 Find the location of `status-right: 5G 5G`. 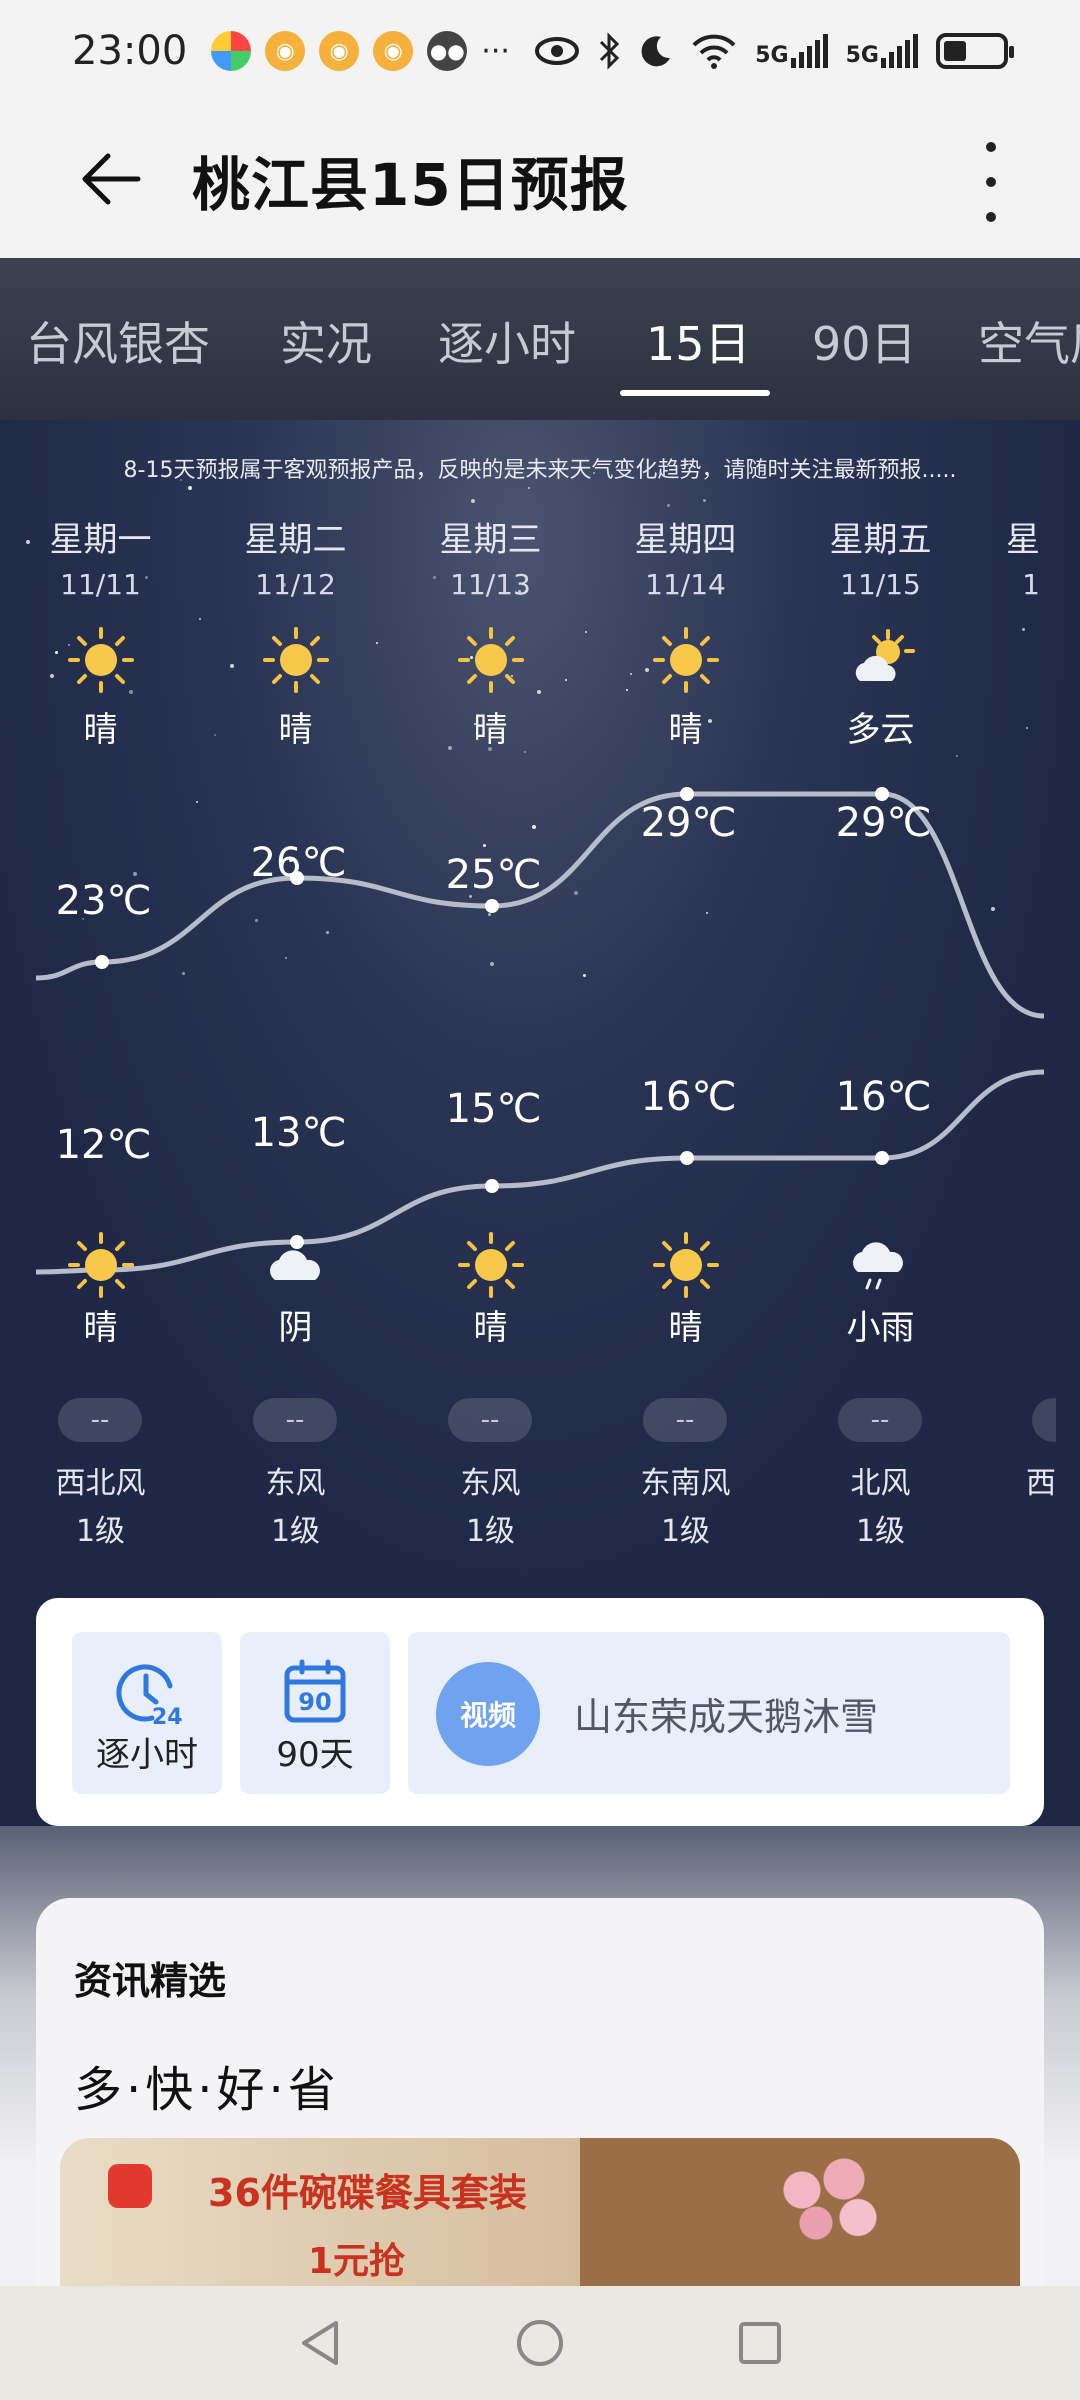

status-right: 5G 5G is located at coordinates (774, 51).